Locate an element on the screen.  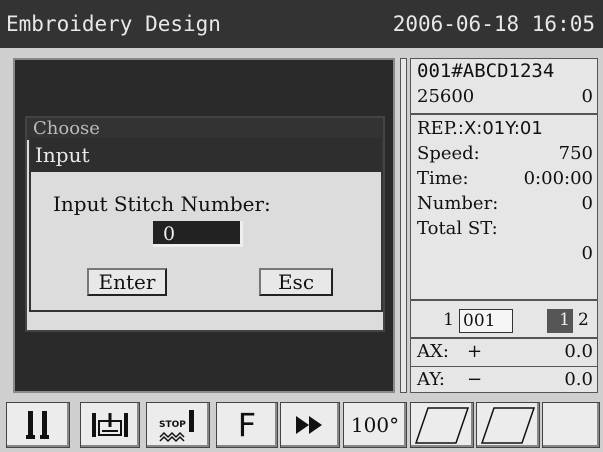
fast-forward-button is located at coordinates (310, 425).